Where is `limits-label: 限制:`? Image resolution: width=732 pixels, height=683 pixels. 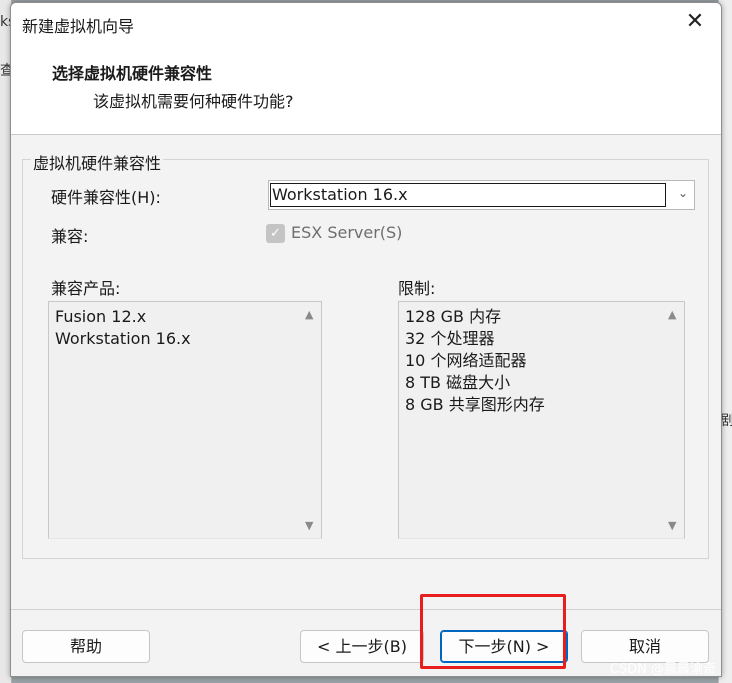
limits-label: 限制: is located at coordinates (417, 288).